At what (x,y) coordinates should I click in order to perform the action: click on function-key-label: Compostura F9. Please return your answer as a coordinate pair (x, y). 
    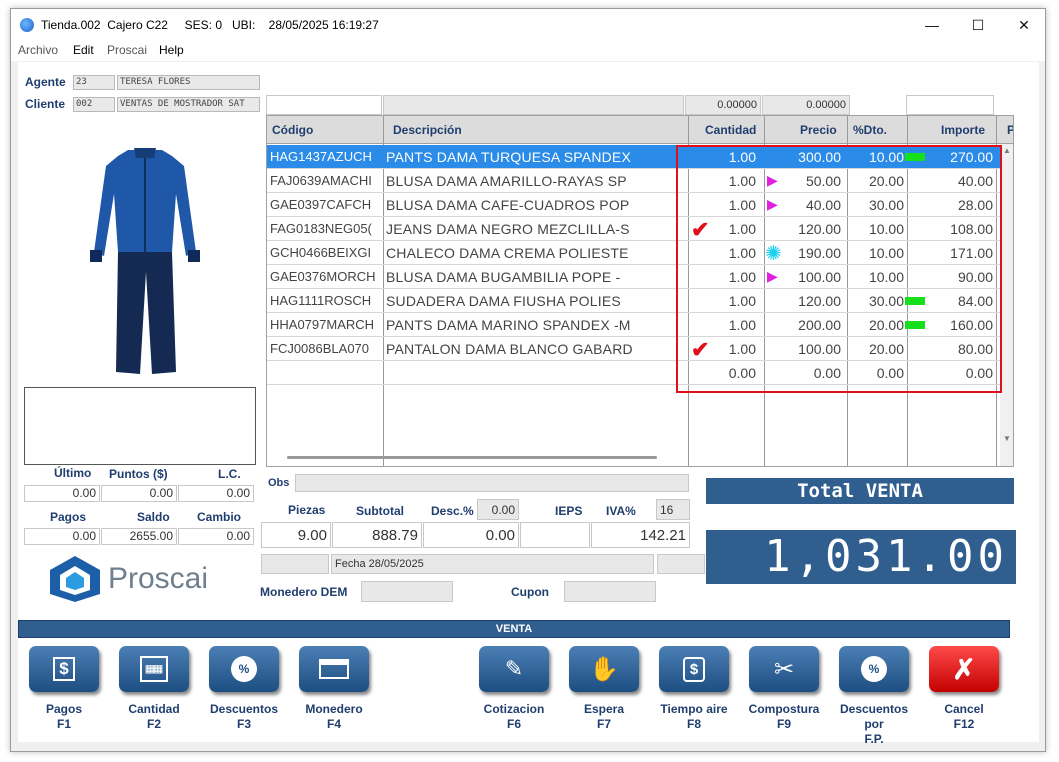
    Looking at the image, I should click on (784, 717).